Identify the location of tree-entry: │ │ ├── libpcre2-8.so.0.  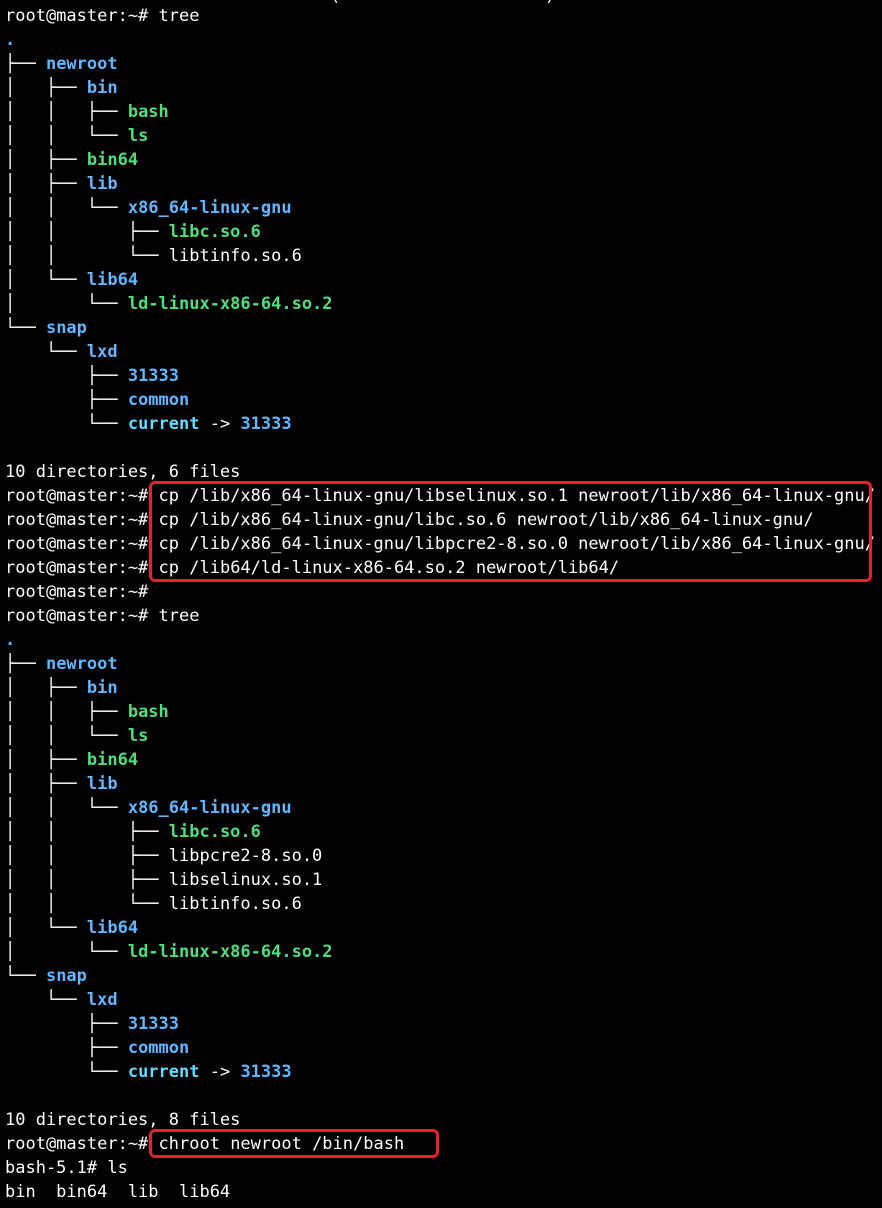
(164, 856).